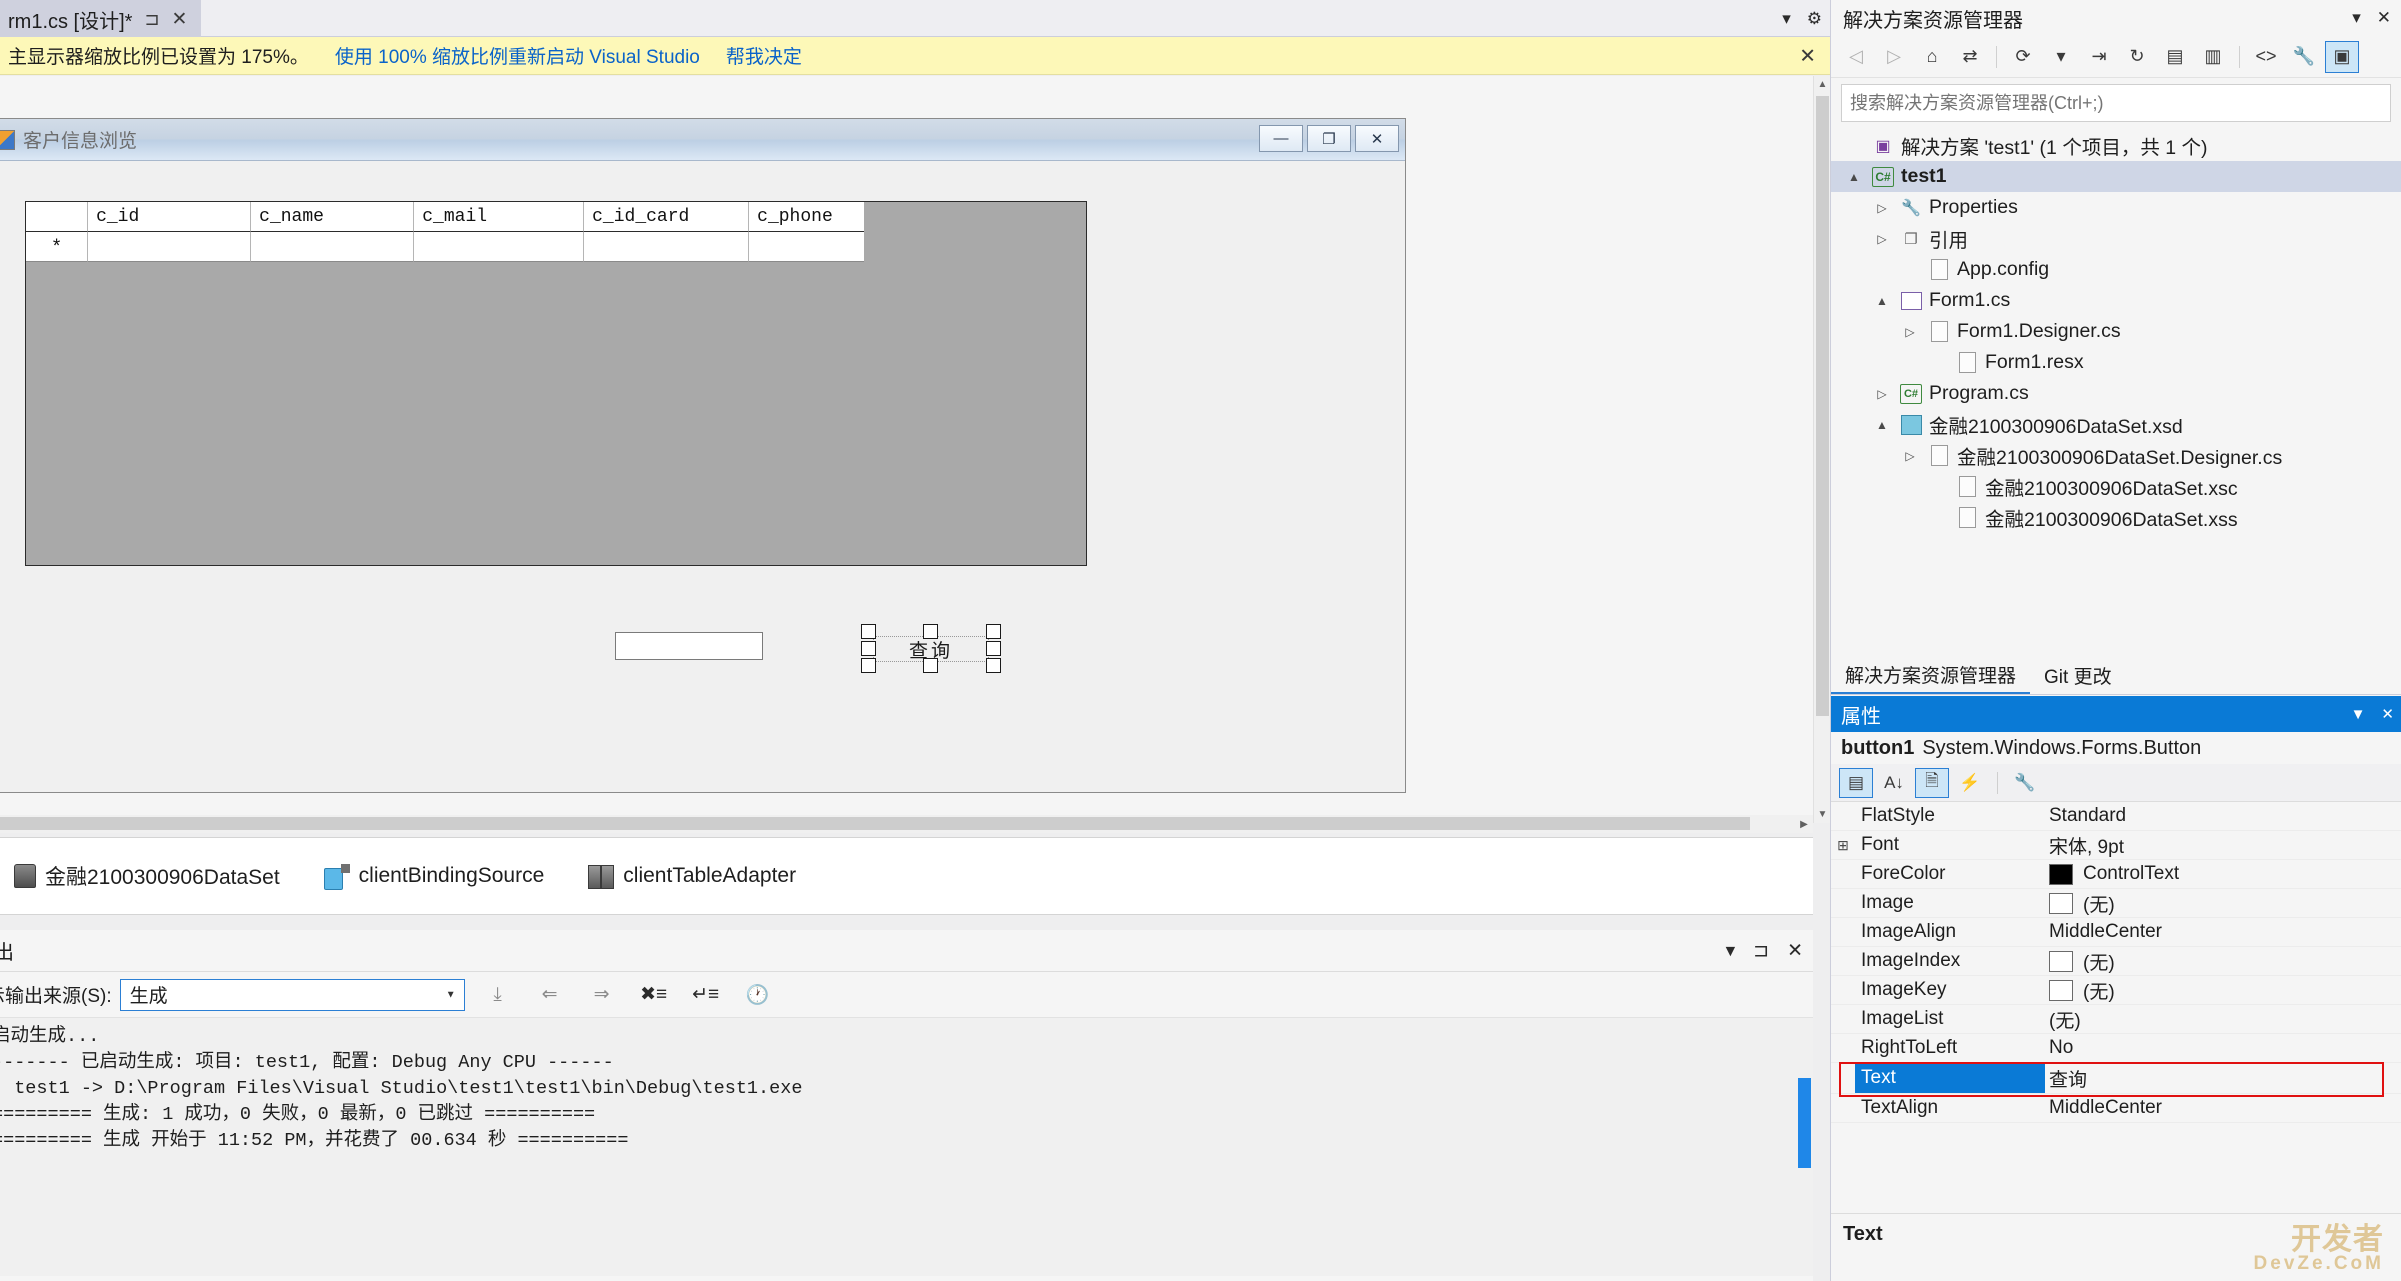 The width and height of the screenshot is (2401, 1281). I want to click on jump-to-icon: ⤓, so click(498, 995).